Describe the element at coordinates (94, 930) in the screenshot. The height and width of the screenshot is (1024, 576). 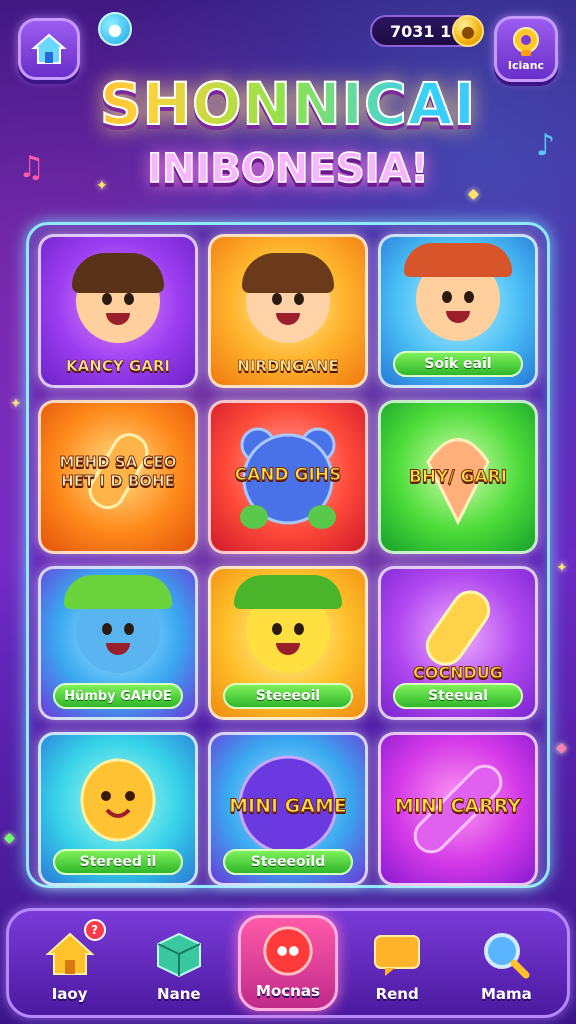
I see `notification-badge: ?` at that location.